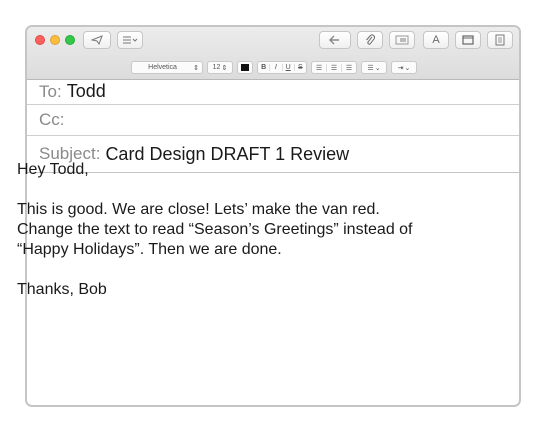  What do you see at coordinates (348, 67) in the screenshot?
I see `align-right-icon: ☰` at bounding box center [348, 67].